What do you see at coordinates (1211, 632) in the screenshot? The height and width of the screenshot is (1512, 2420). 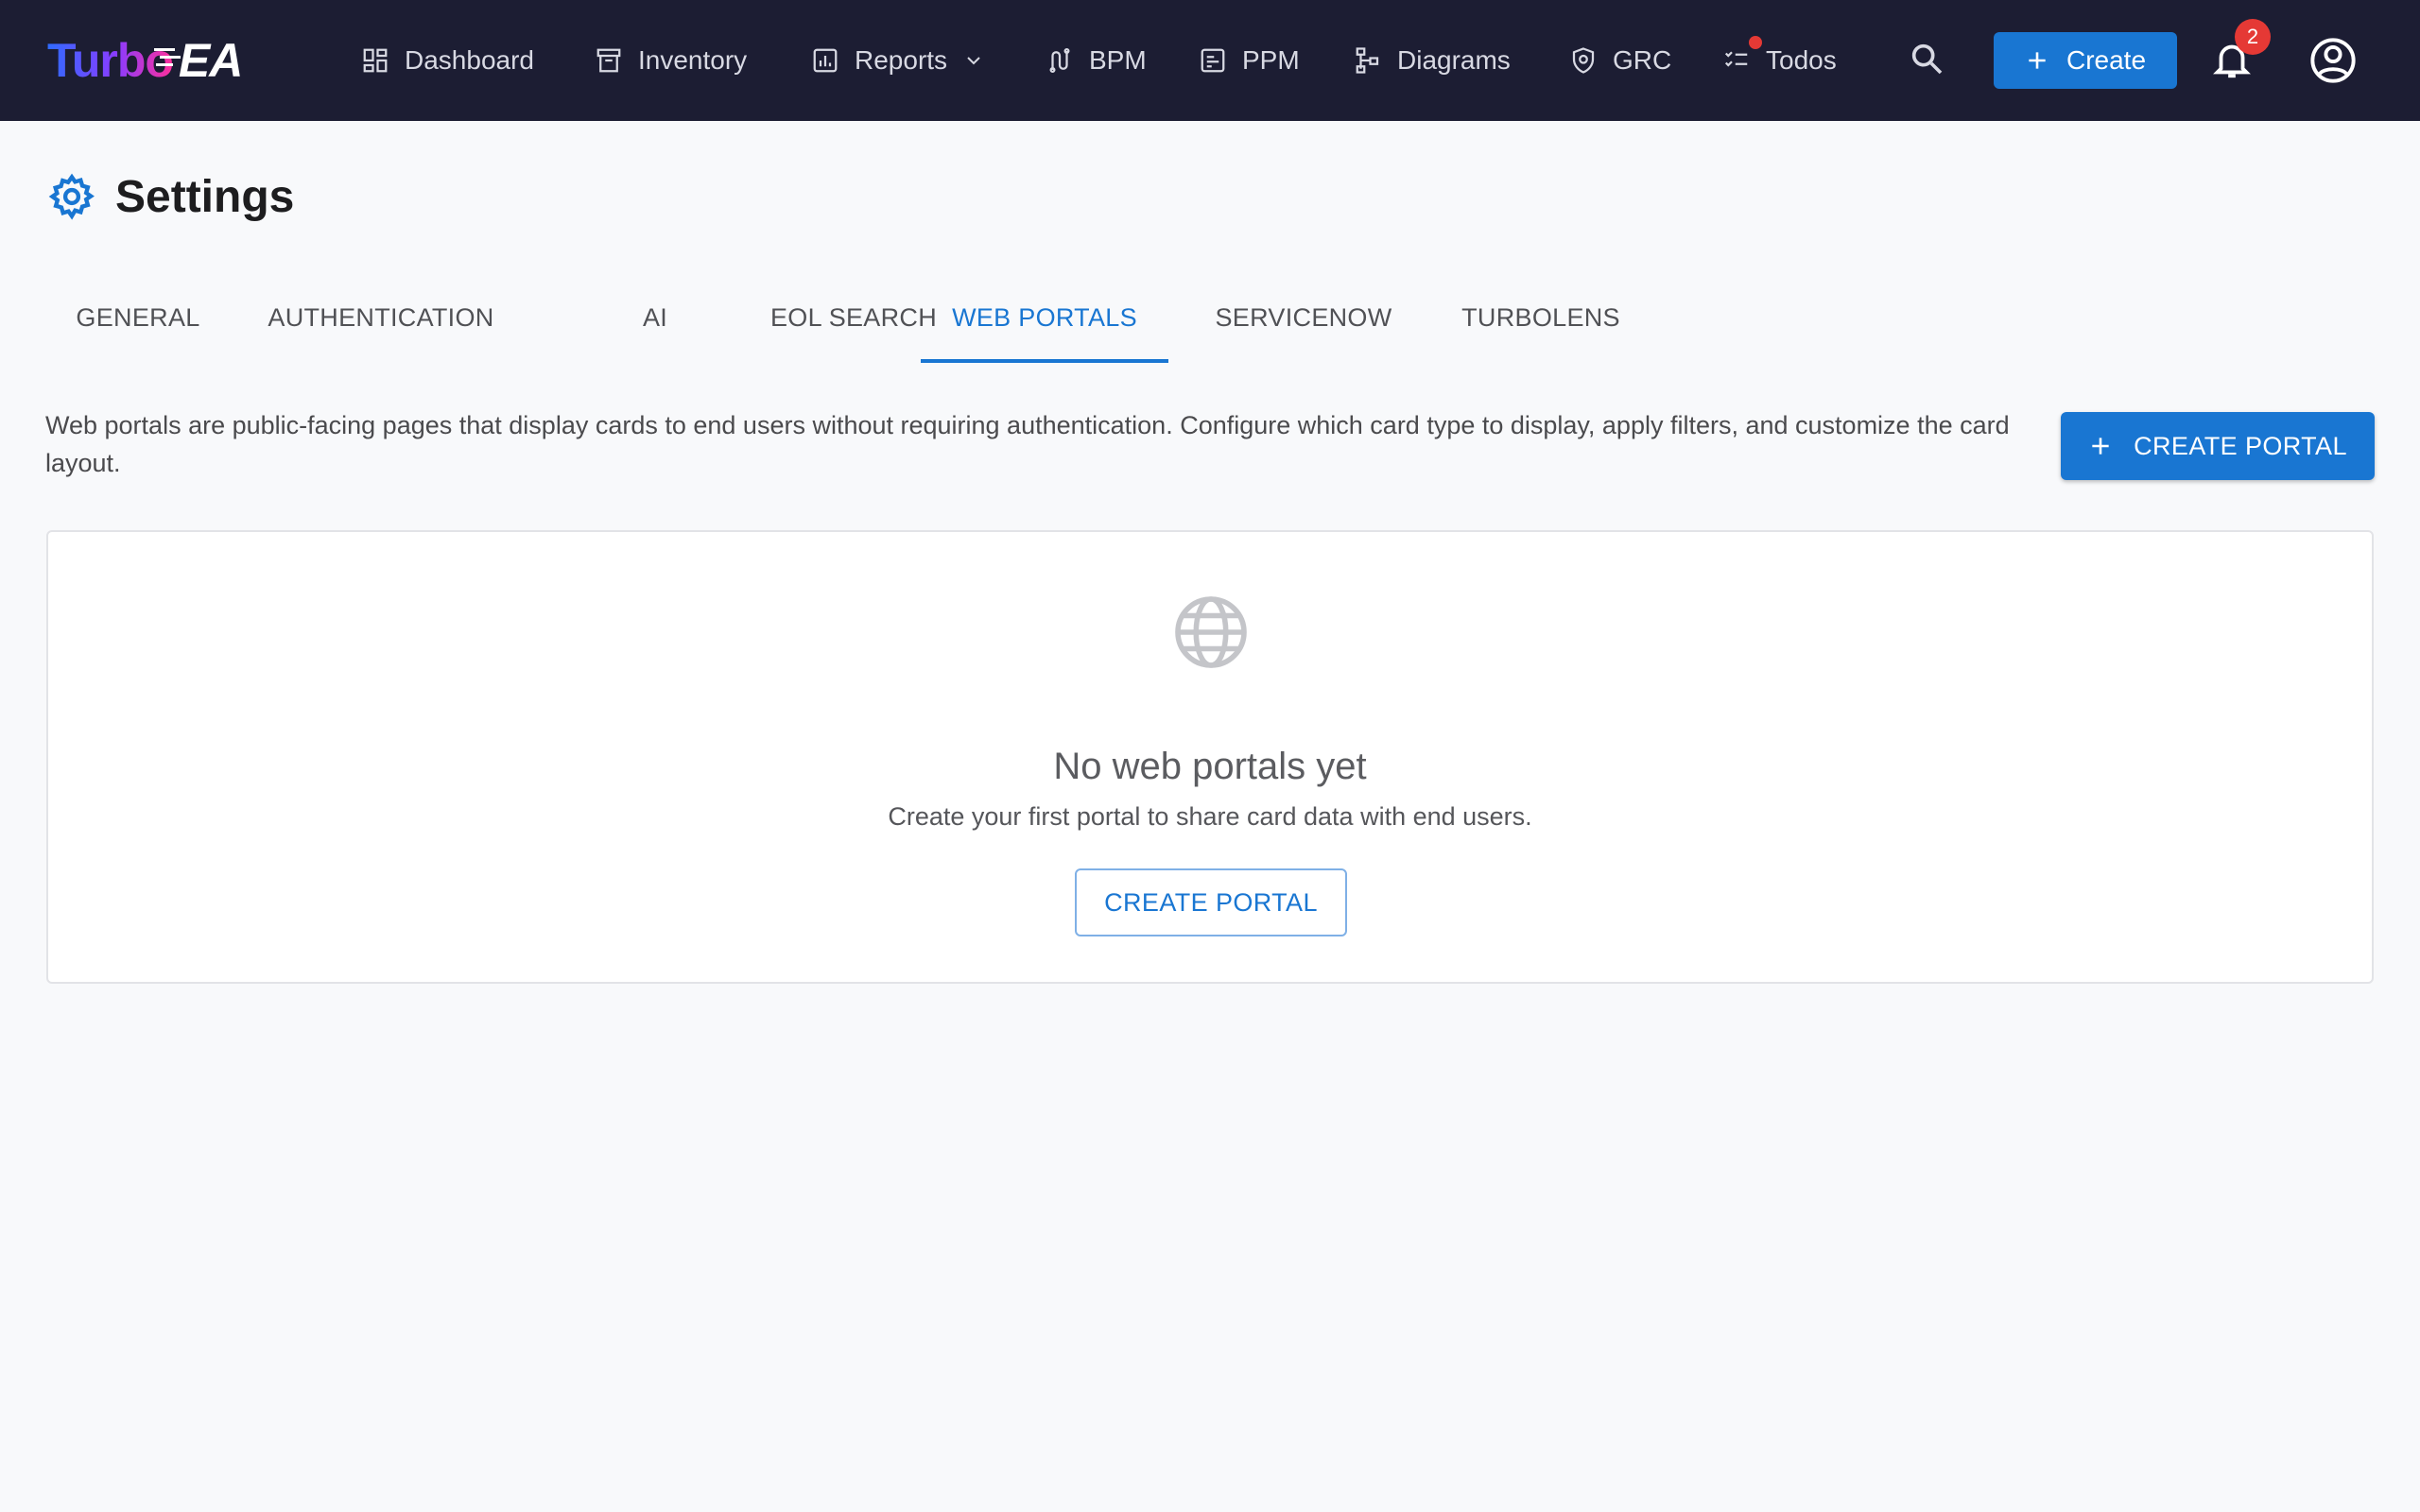 I see `globe-icon` at bounding box center [1211, 632].